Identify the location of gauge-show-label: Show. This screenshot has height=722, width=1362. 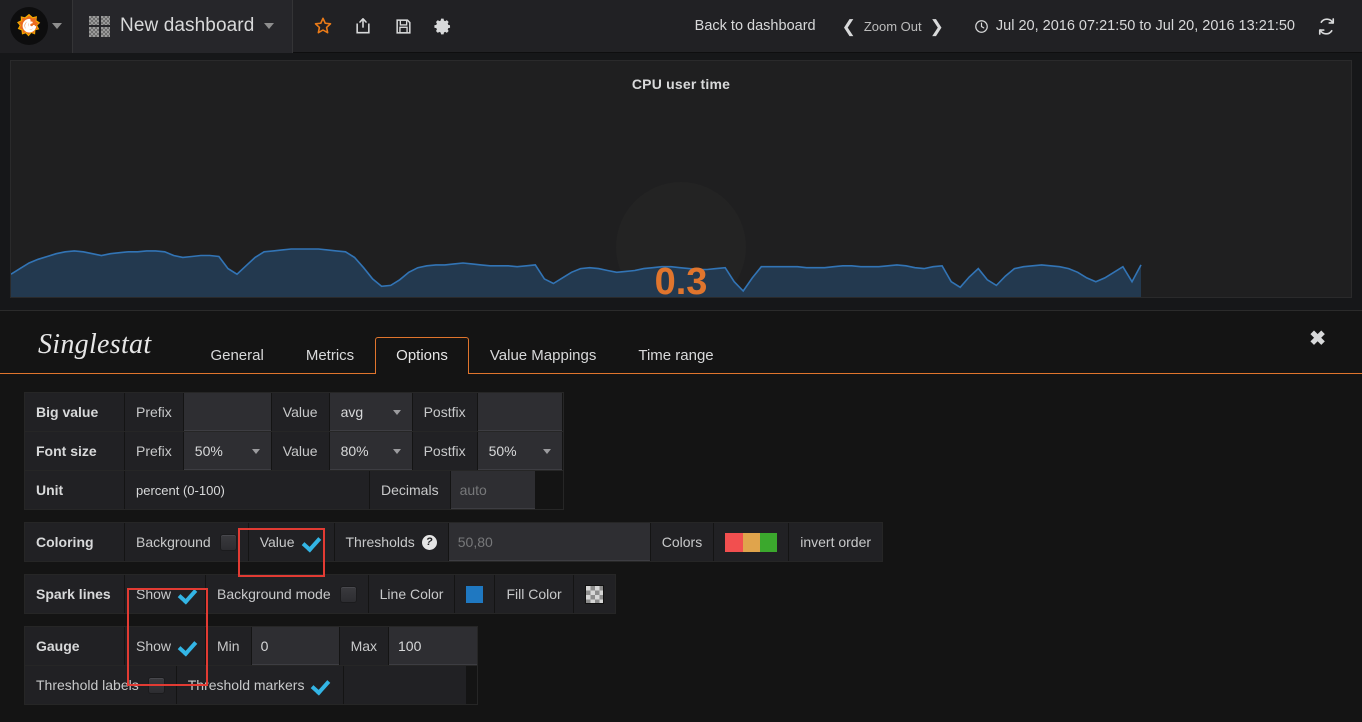
(154, 646).